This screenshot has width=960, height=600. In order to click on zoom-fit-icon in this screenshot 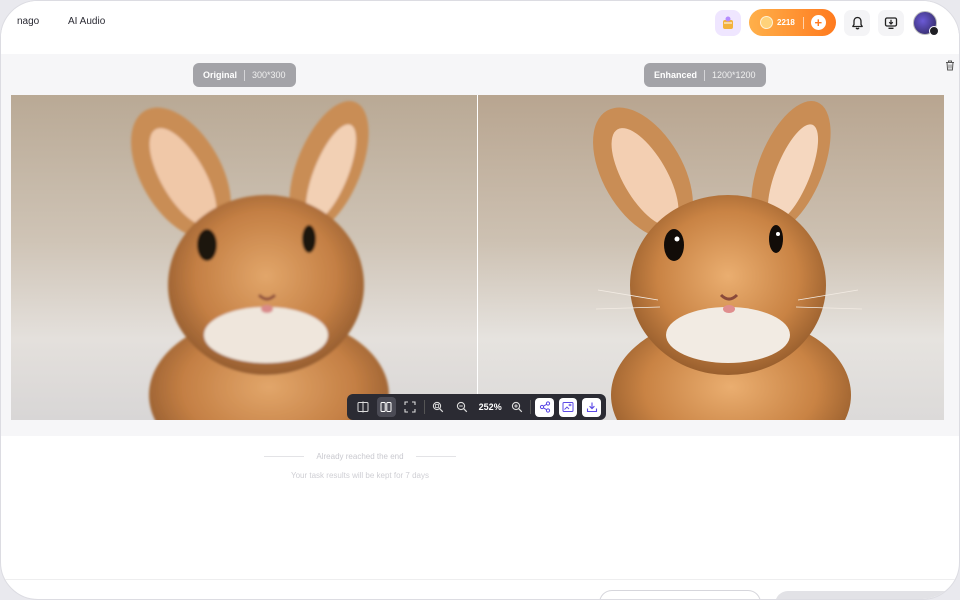, I will do `click(439, 407)`.